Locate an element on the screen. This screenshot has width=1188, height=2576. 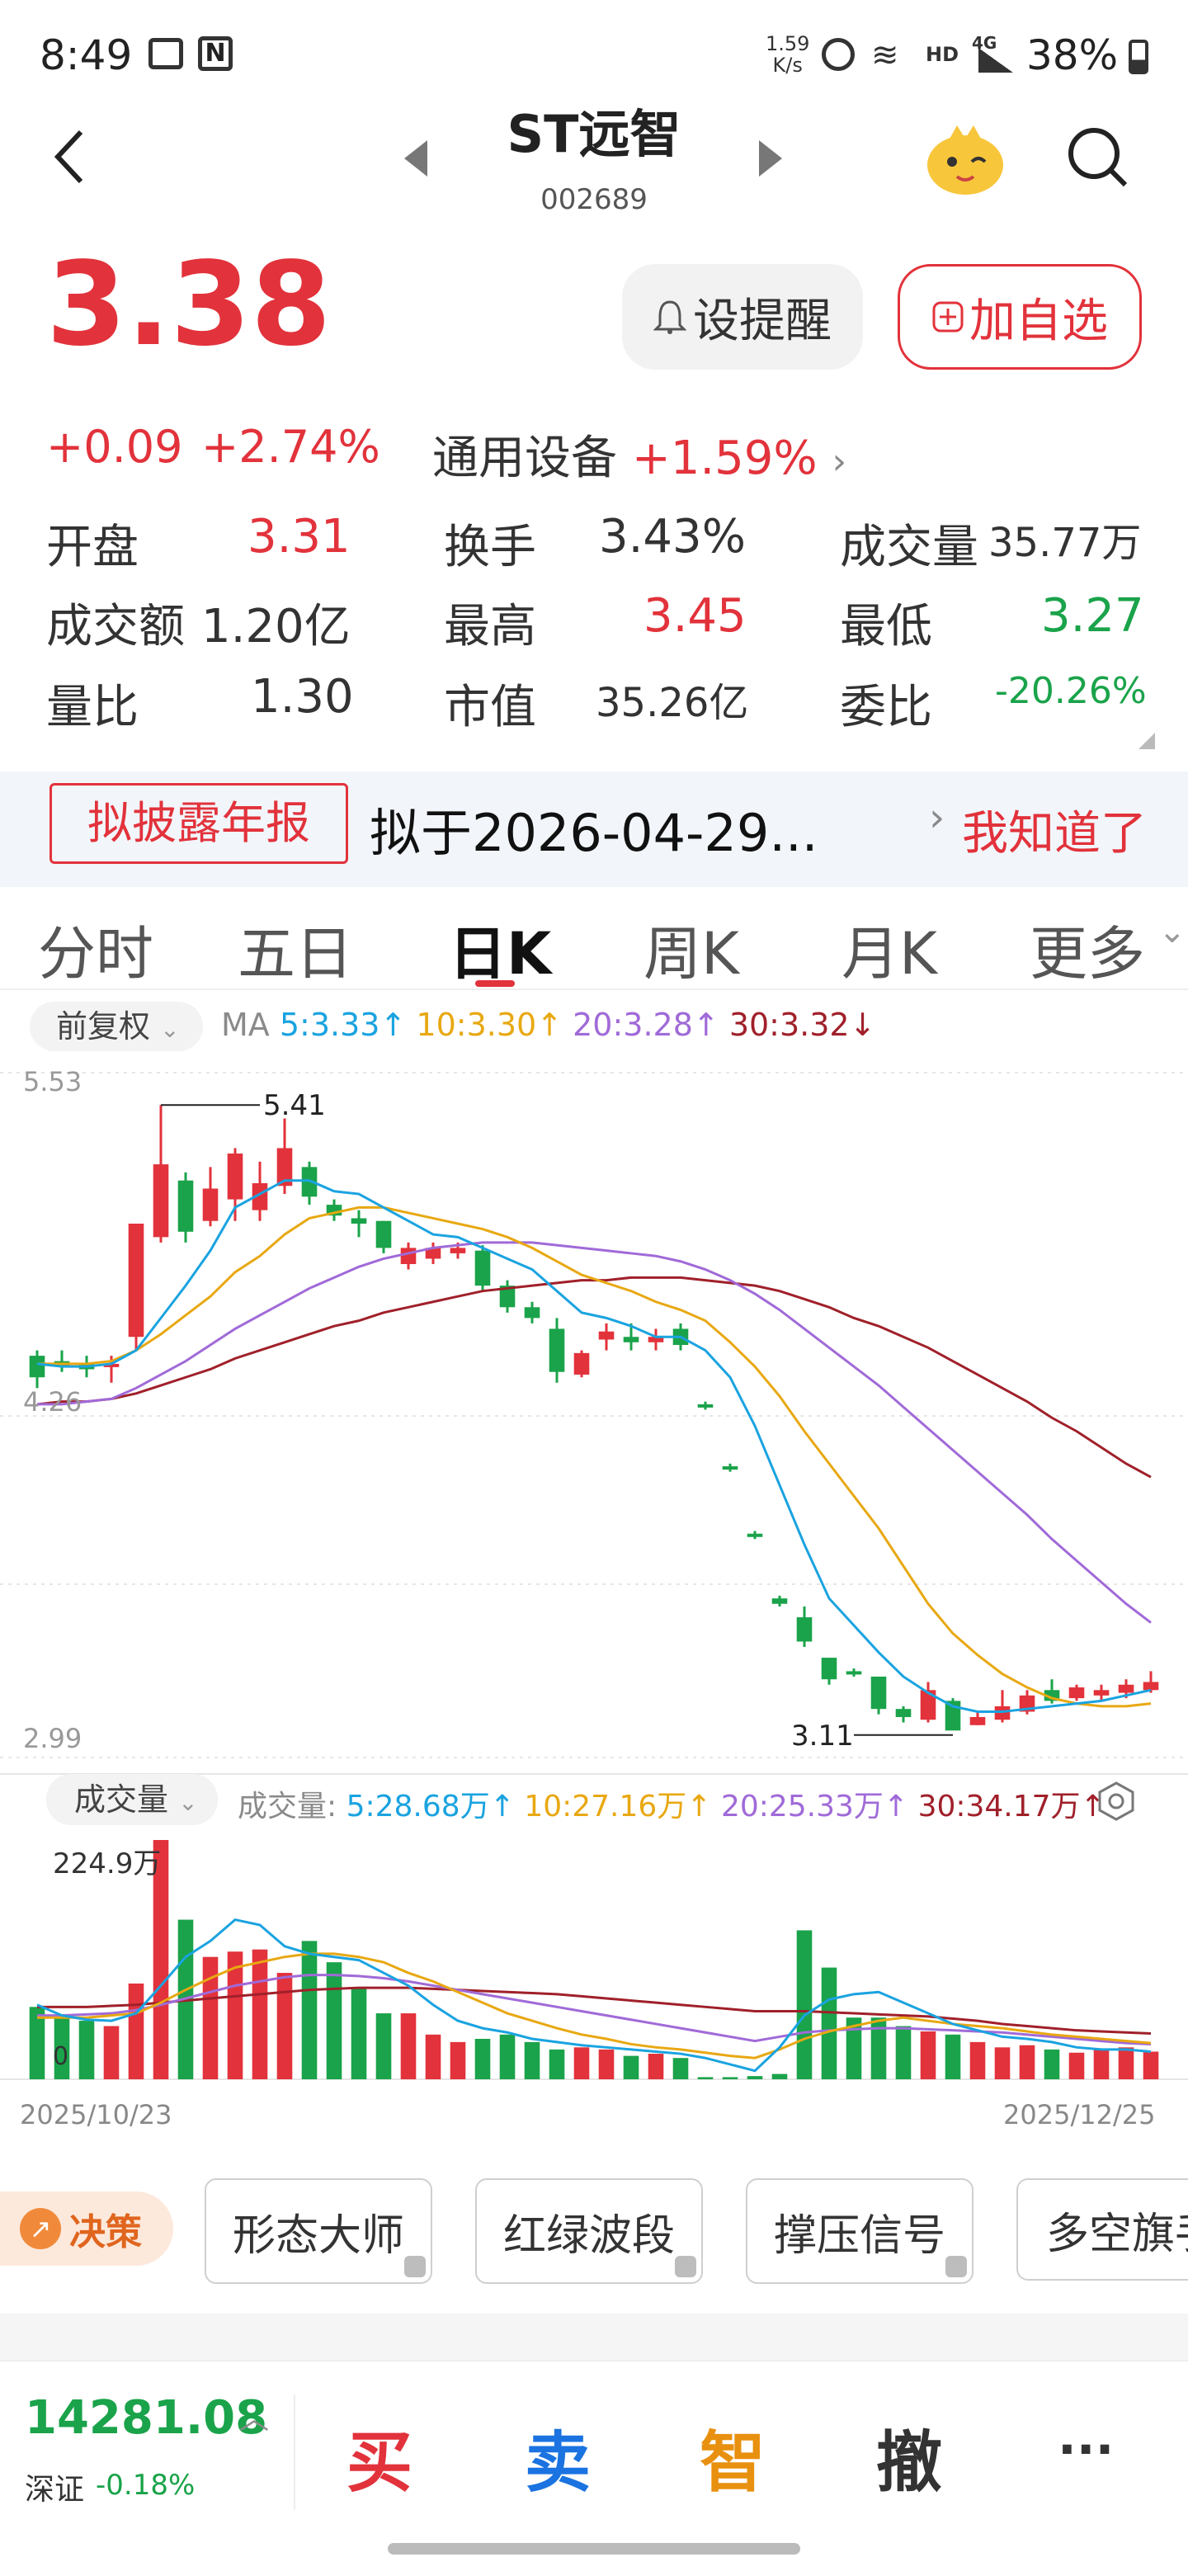
adjust-select: 前复权 ⌄ is located at coordinates (116, 1026).